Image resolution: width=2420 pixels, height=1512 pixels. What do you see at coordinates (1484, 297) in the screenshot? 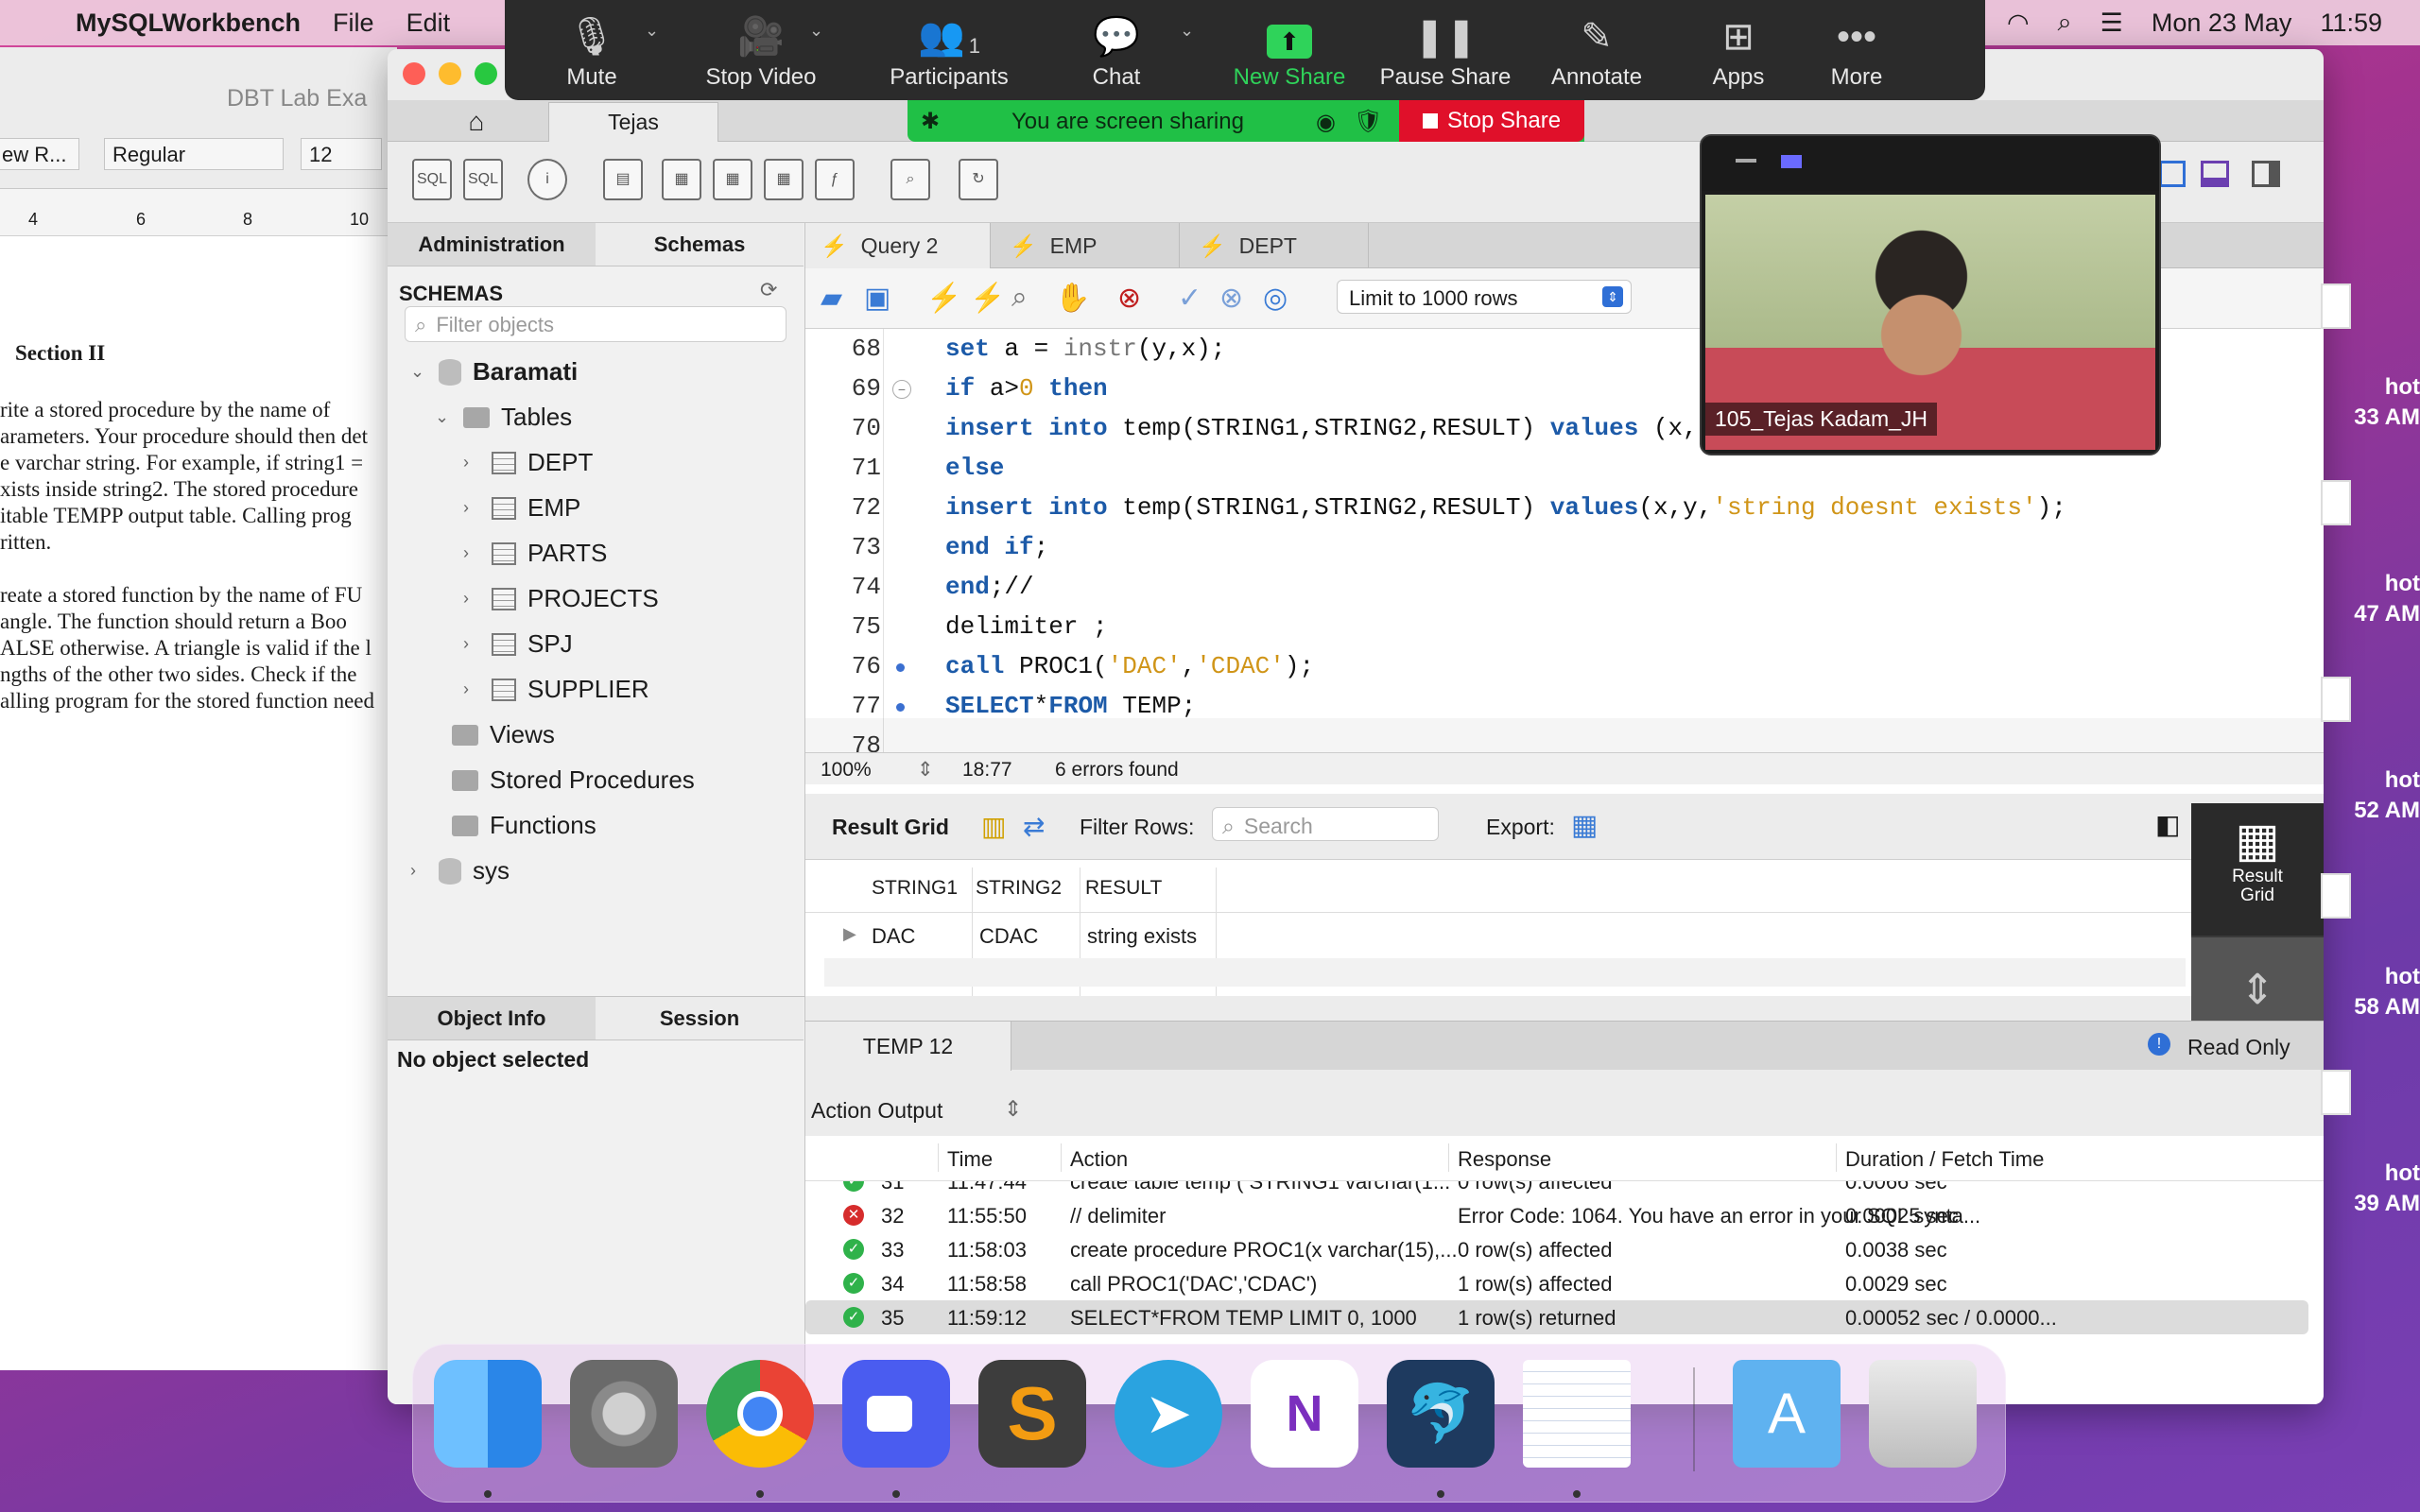
I see `limit-rows-select: Limit to 1000 rows ⇕` at bounding box center [1484, 297].